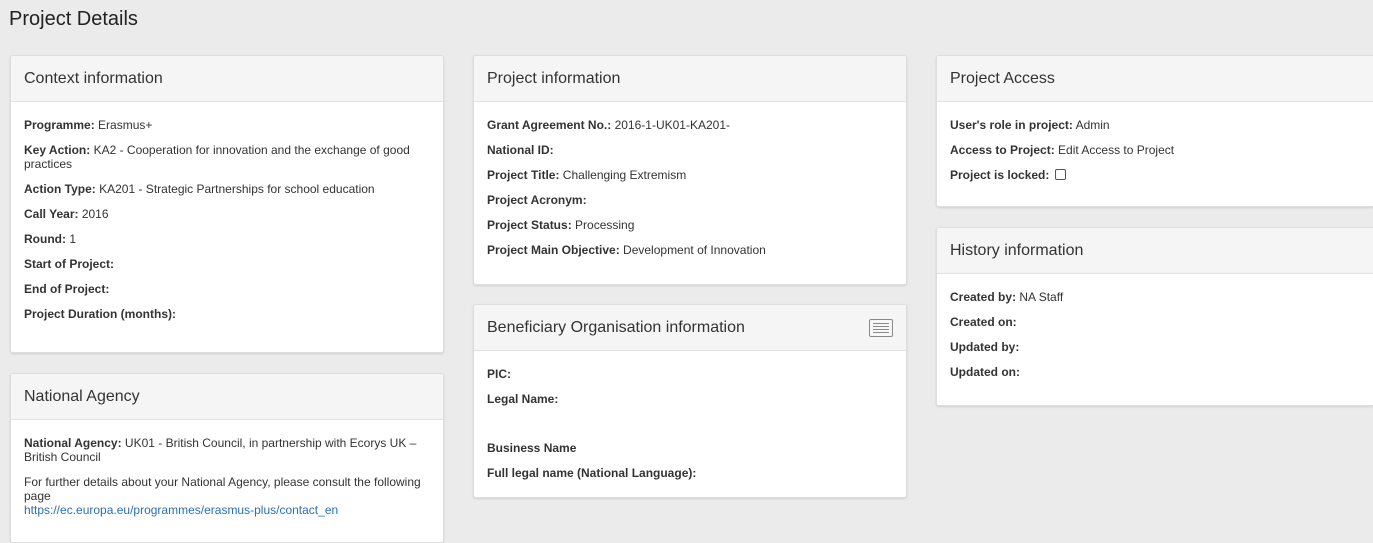 This screenshot has height=543, width=1373. What do you see at coordinates (537, 200) in the screenshot?
I see `project-acronym-label: Project Acronym:` at bounding box center [537, 200].